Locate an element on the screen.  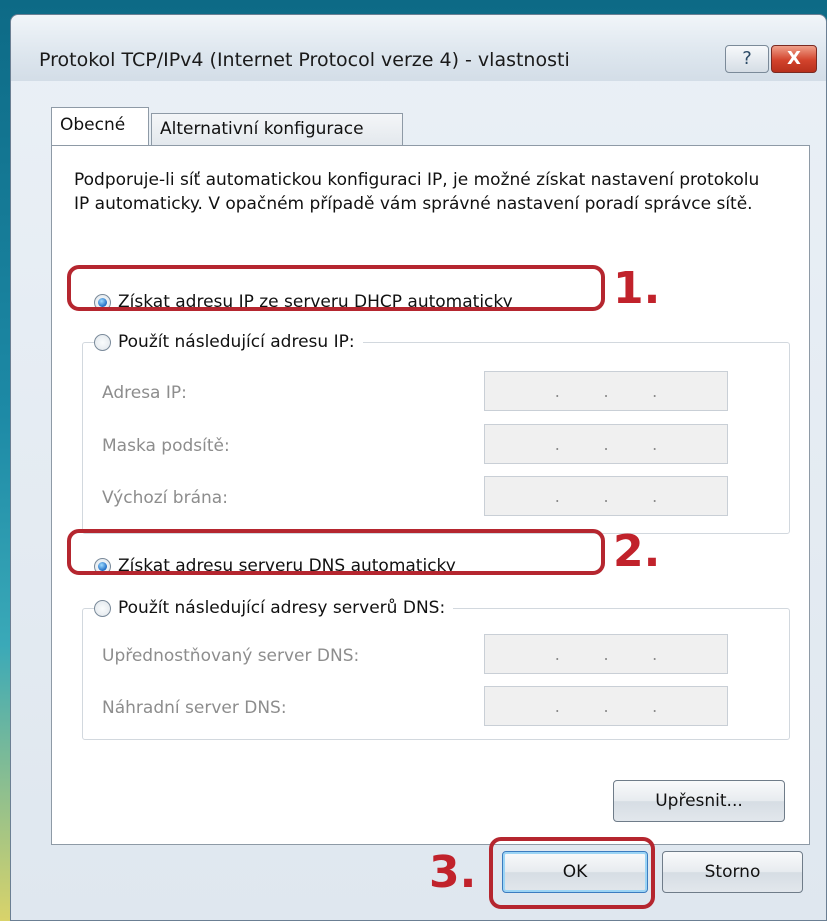
tab-alternative-configuration: Alternativní konfigurace is located at coordinates (277, 129).